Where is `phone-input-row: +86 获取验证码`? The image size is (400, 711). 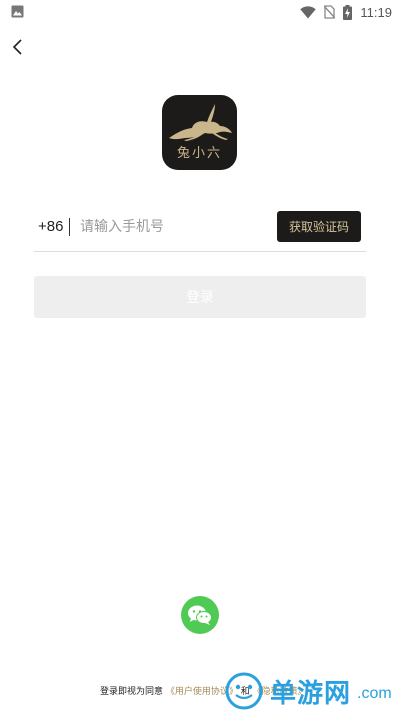 phone-input-row: +86 获取验证码 is located at coordinates (200, 228).